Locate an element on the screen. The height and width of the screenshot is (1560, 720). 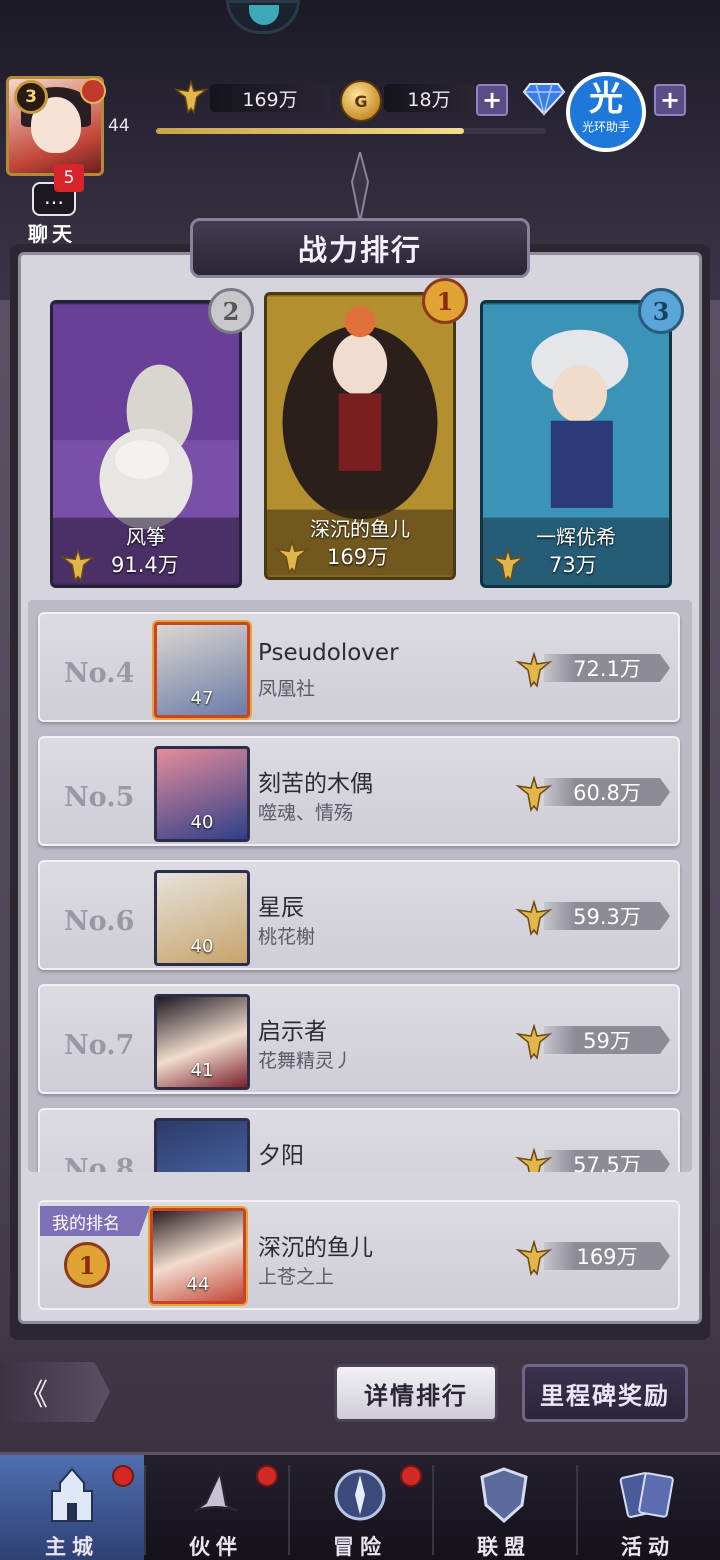
nav-main-city: 主城 is located at coordinates (72, 1507).